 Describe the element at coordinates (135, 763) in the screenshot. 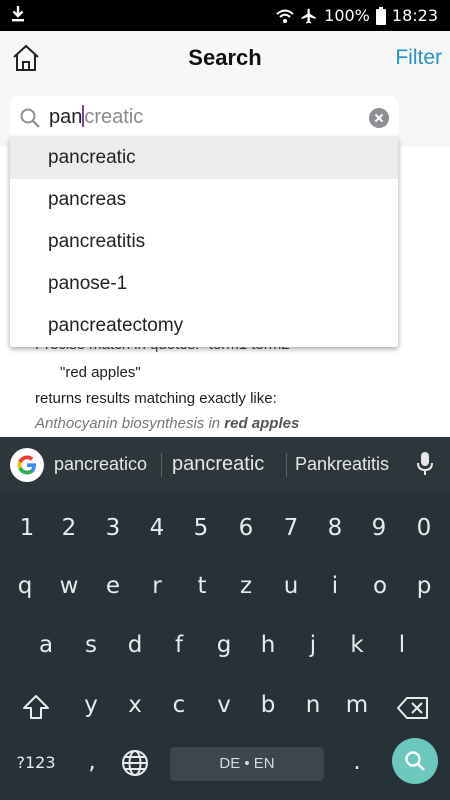

I see `globe-icon` at that location.